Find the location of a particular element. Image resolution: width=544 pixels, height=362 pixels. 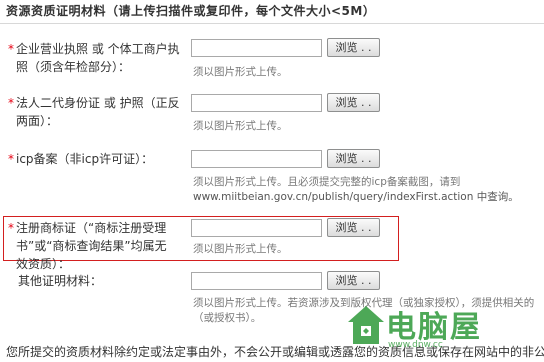

icp-record-browse-button: 浏览 . . is located at coordinates (353, 158).